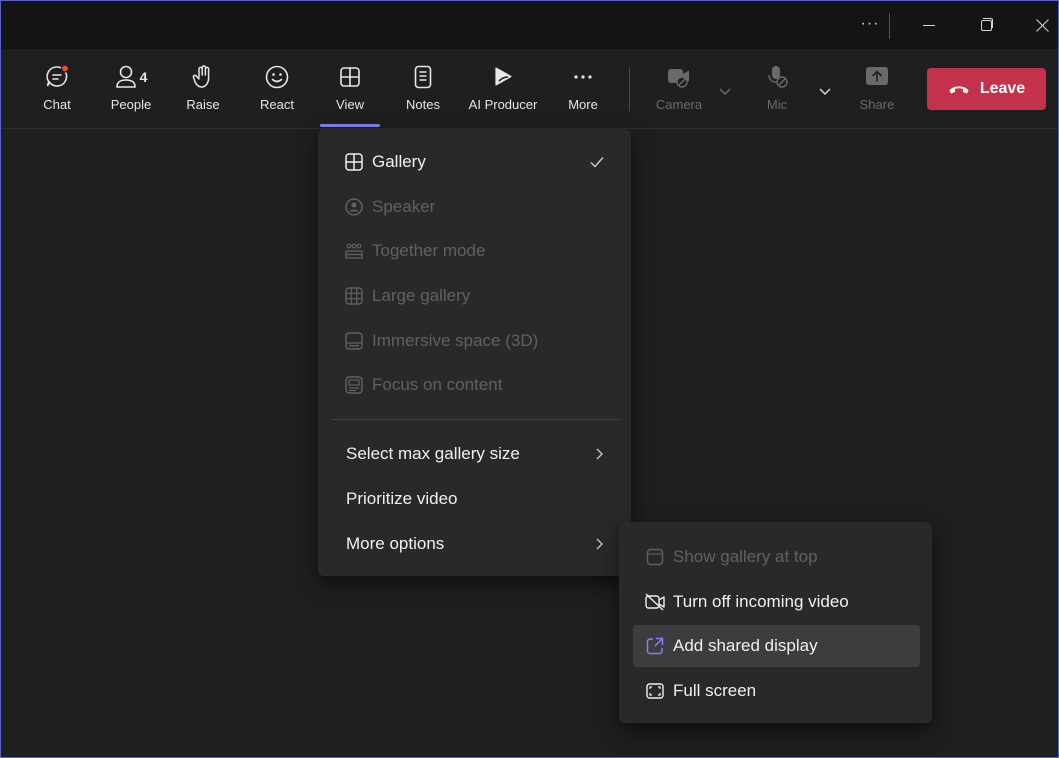 This screenshot has height=758, width=1059. I want to click on toolbar-separator, so click(629, 89).